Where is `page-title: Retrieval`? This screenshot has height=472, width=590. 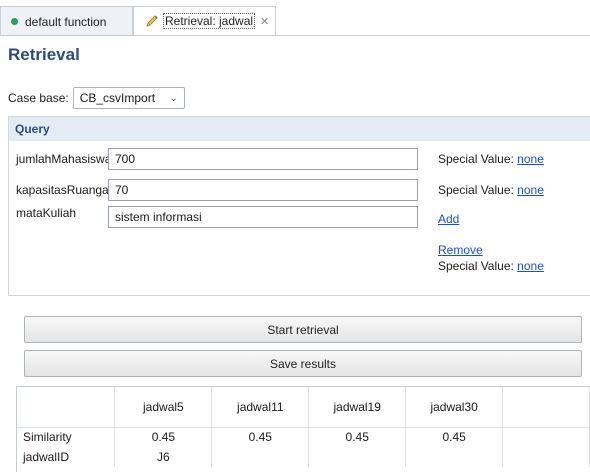 page-title: Retrieval is located at coordinates (44, 54).